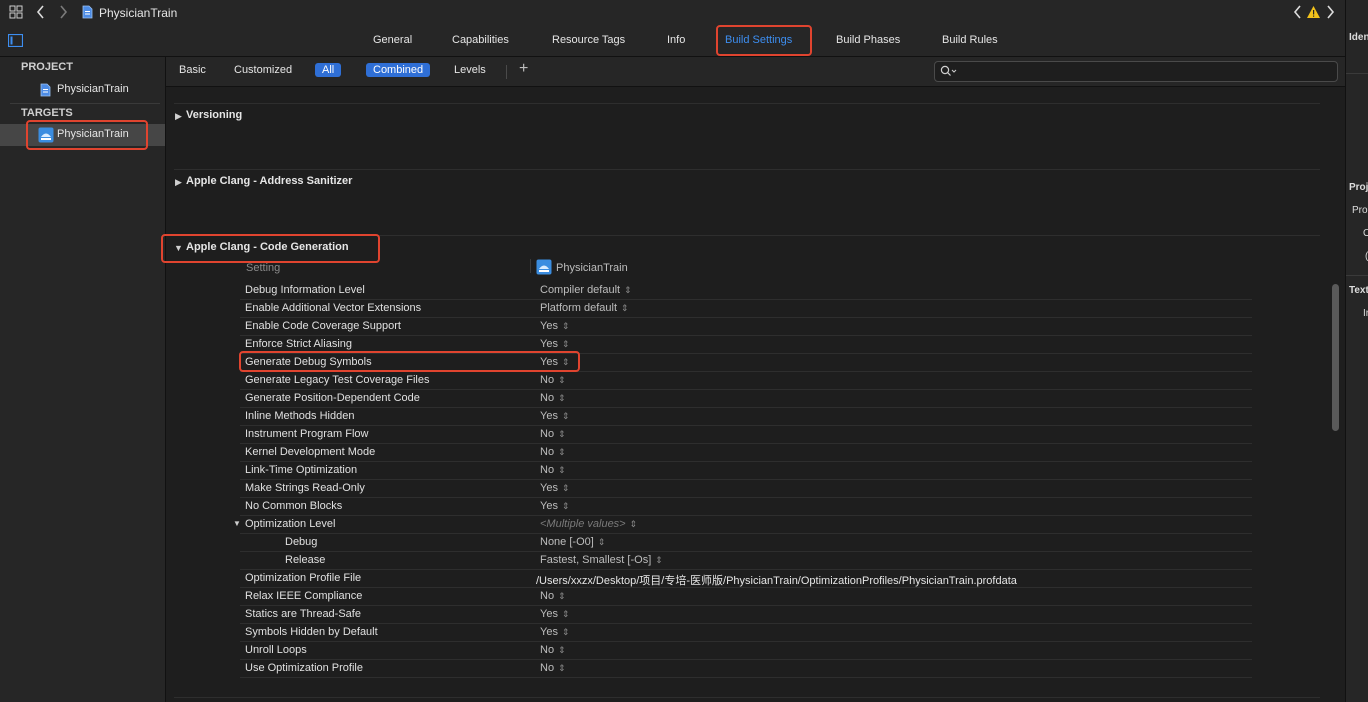 The width and height of the screenshot is (1368, 702). Describe the element at coordinates (305, 290) in the screenshot. I see `setting-name: Debug Information Level` at that location.